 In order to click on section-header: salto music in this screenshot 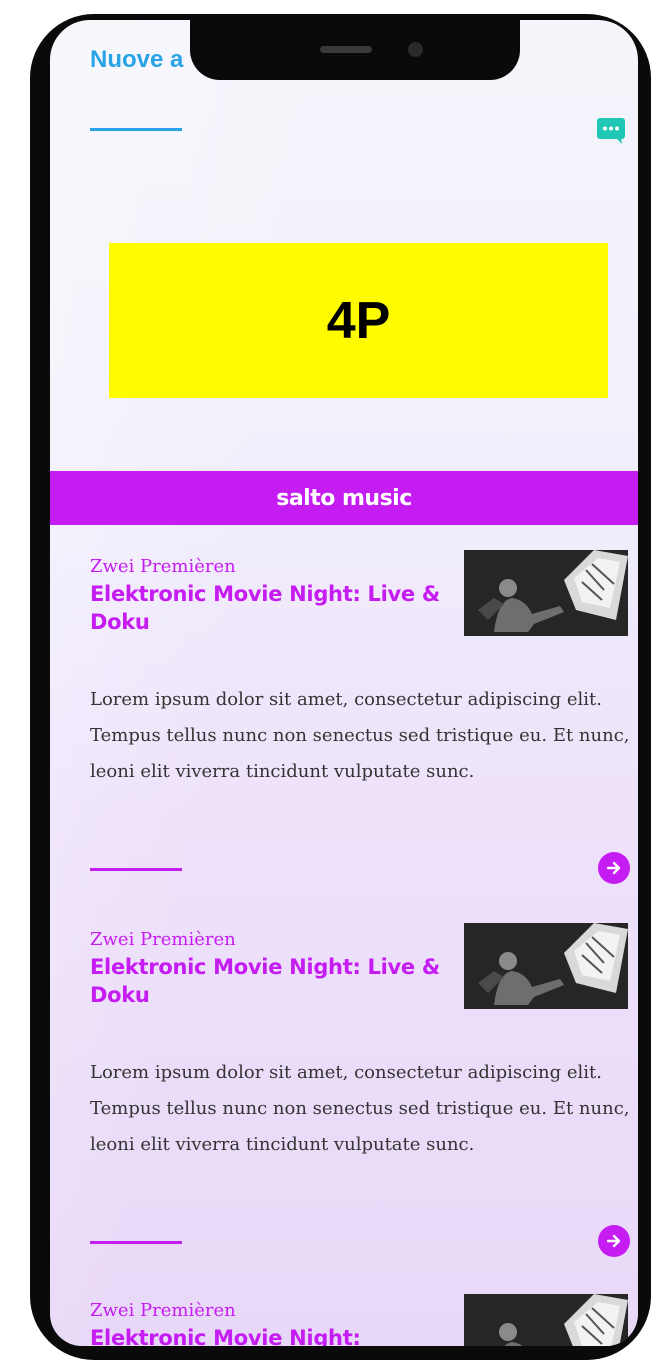, I will do `click(344, 498)`.